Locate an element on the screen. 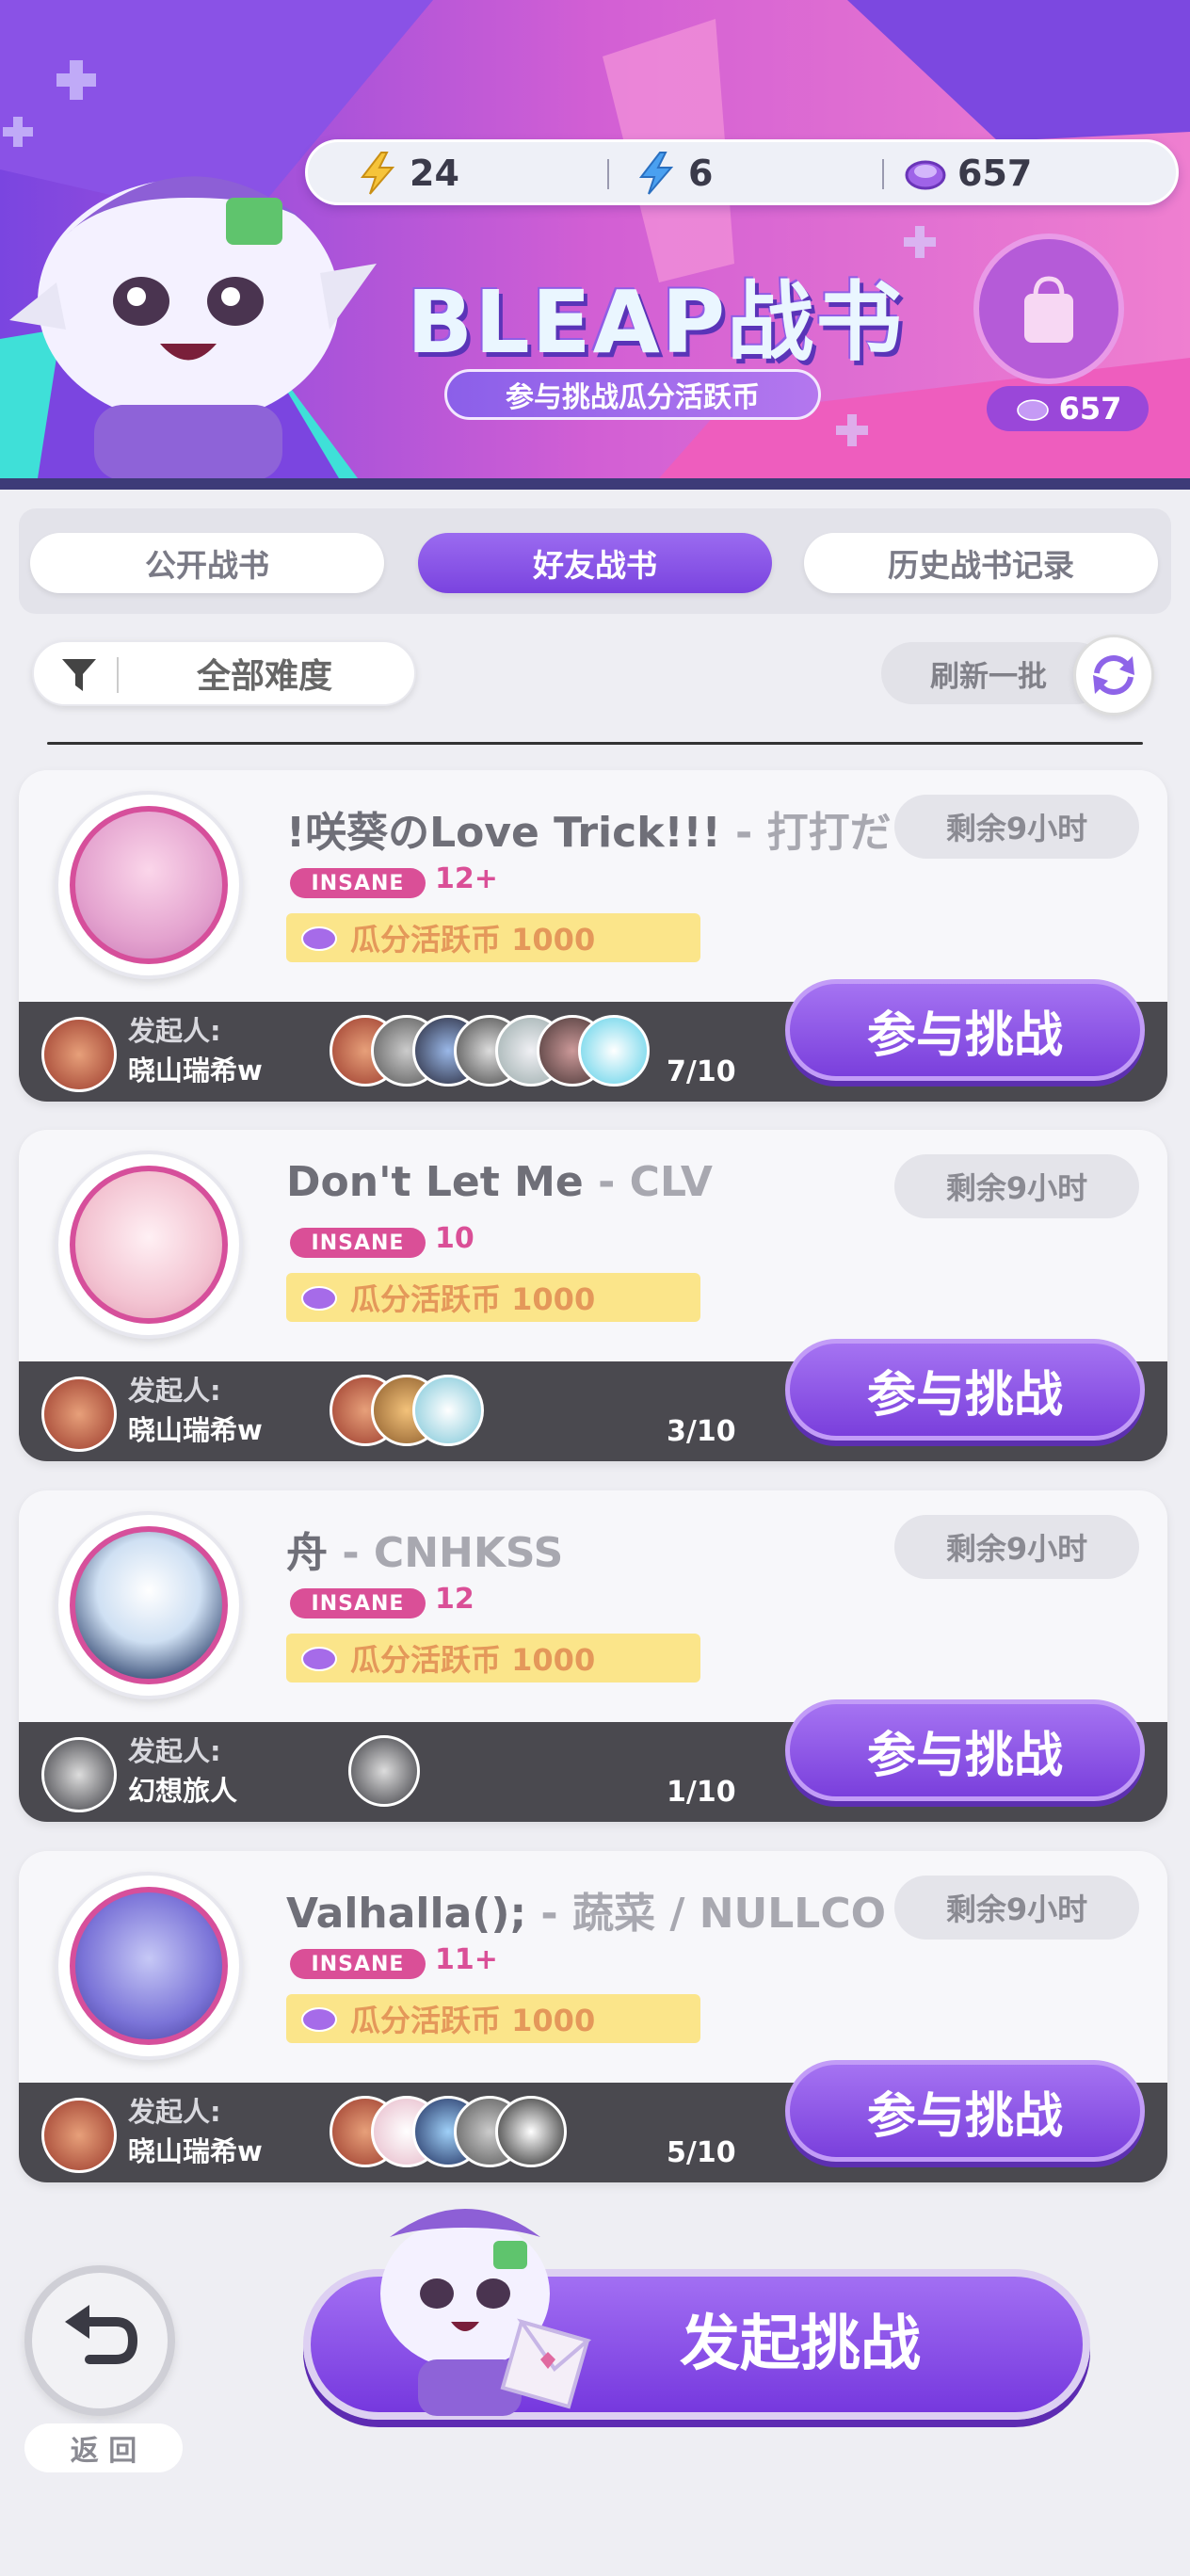 Image resolution: width=1190 pixels, height=2576 pixels. shop-button is located at coordinates (1048, 308).